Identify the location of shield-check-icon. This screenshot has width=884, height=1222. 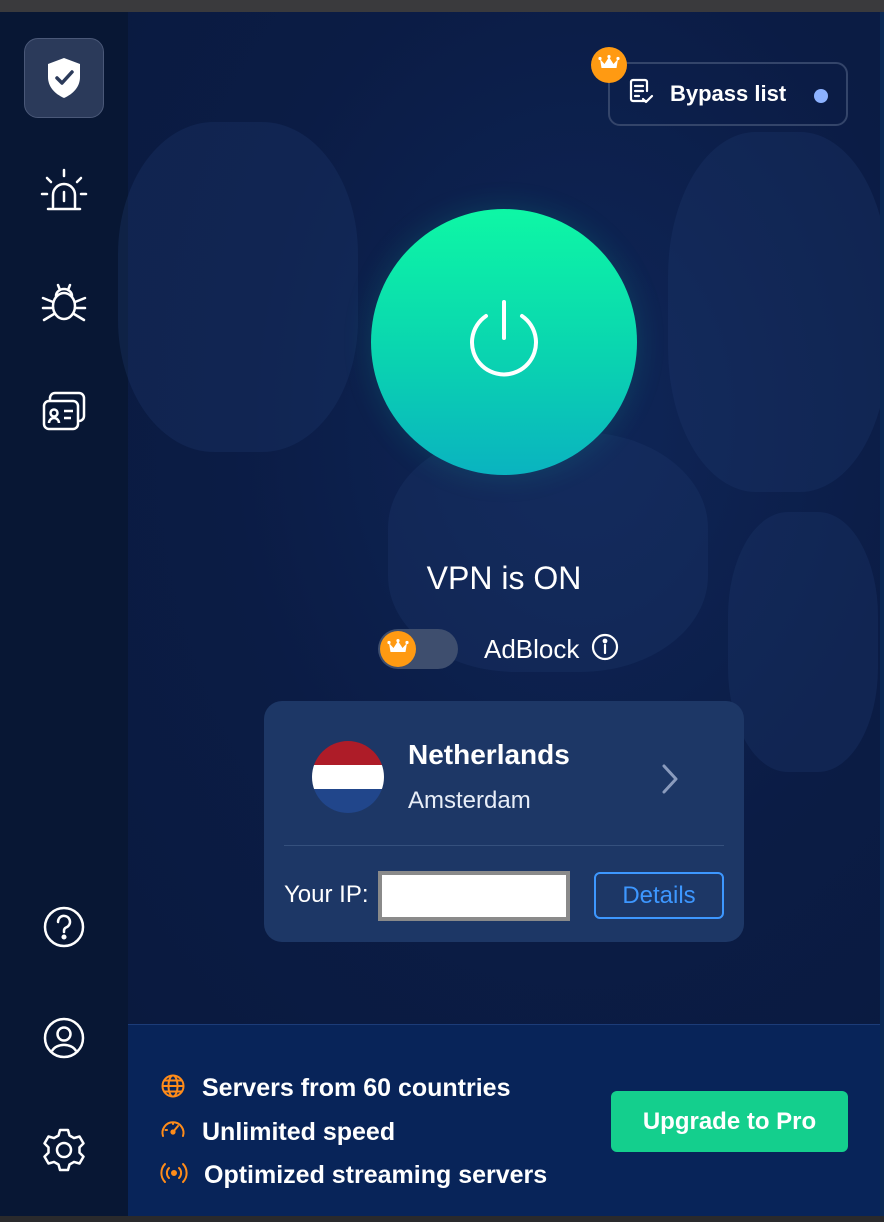
(64, 78).